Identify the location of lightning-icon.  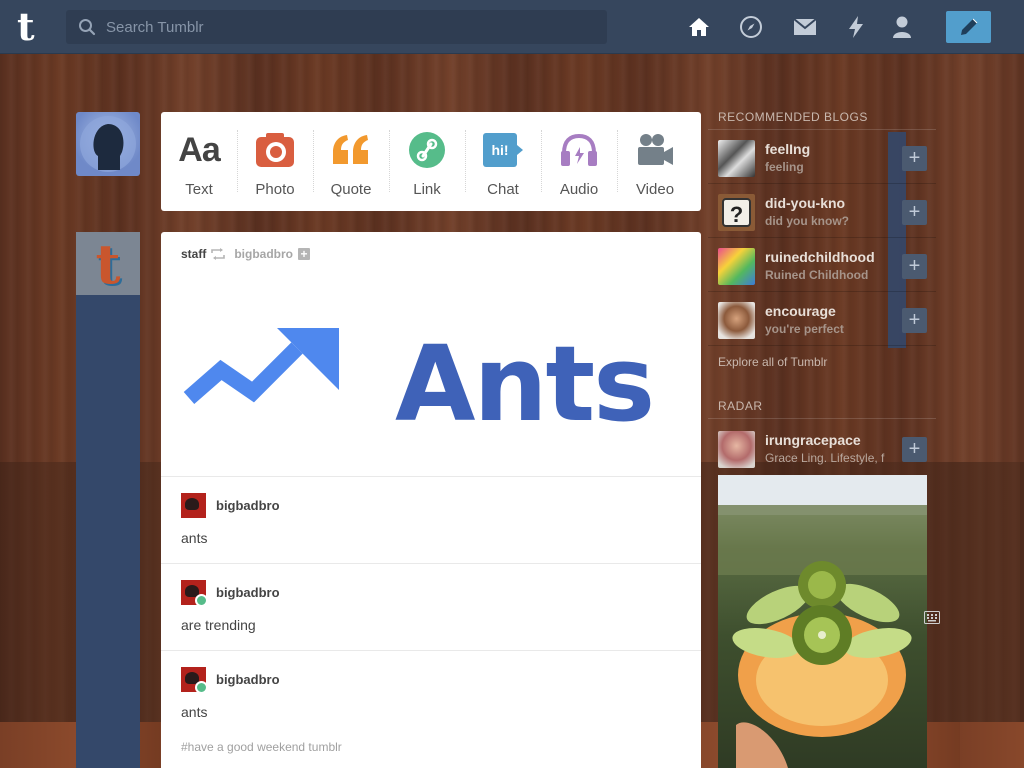
(856, 27).